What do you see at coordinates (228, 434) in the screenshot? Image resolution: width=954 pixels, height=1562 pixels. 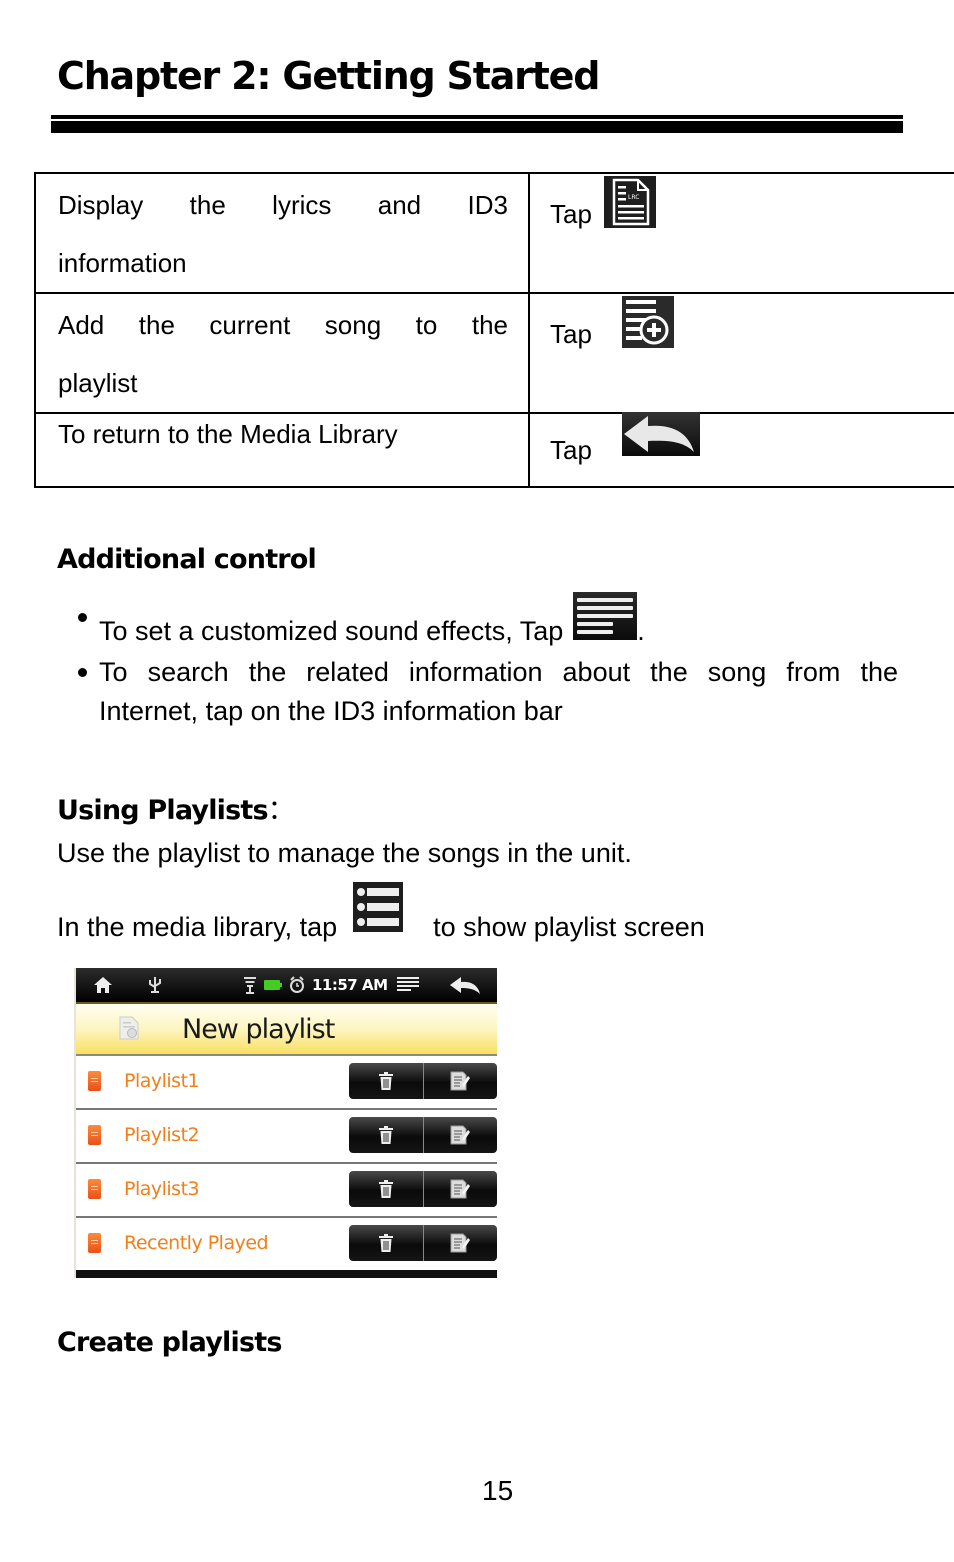 I see `description-line: To return to the Media Library` at bounding box center [228, 434].